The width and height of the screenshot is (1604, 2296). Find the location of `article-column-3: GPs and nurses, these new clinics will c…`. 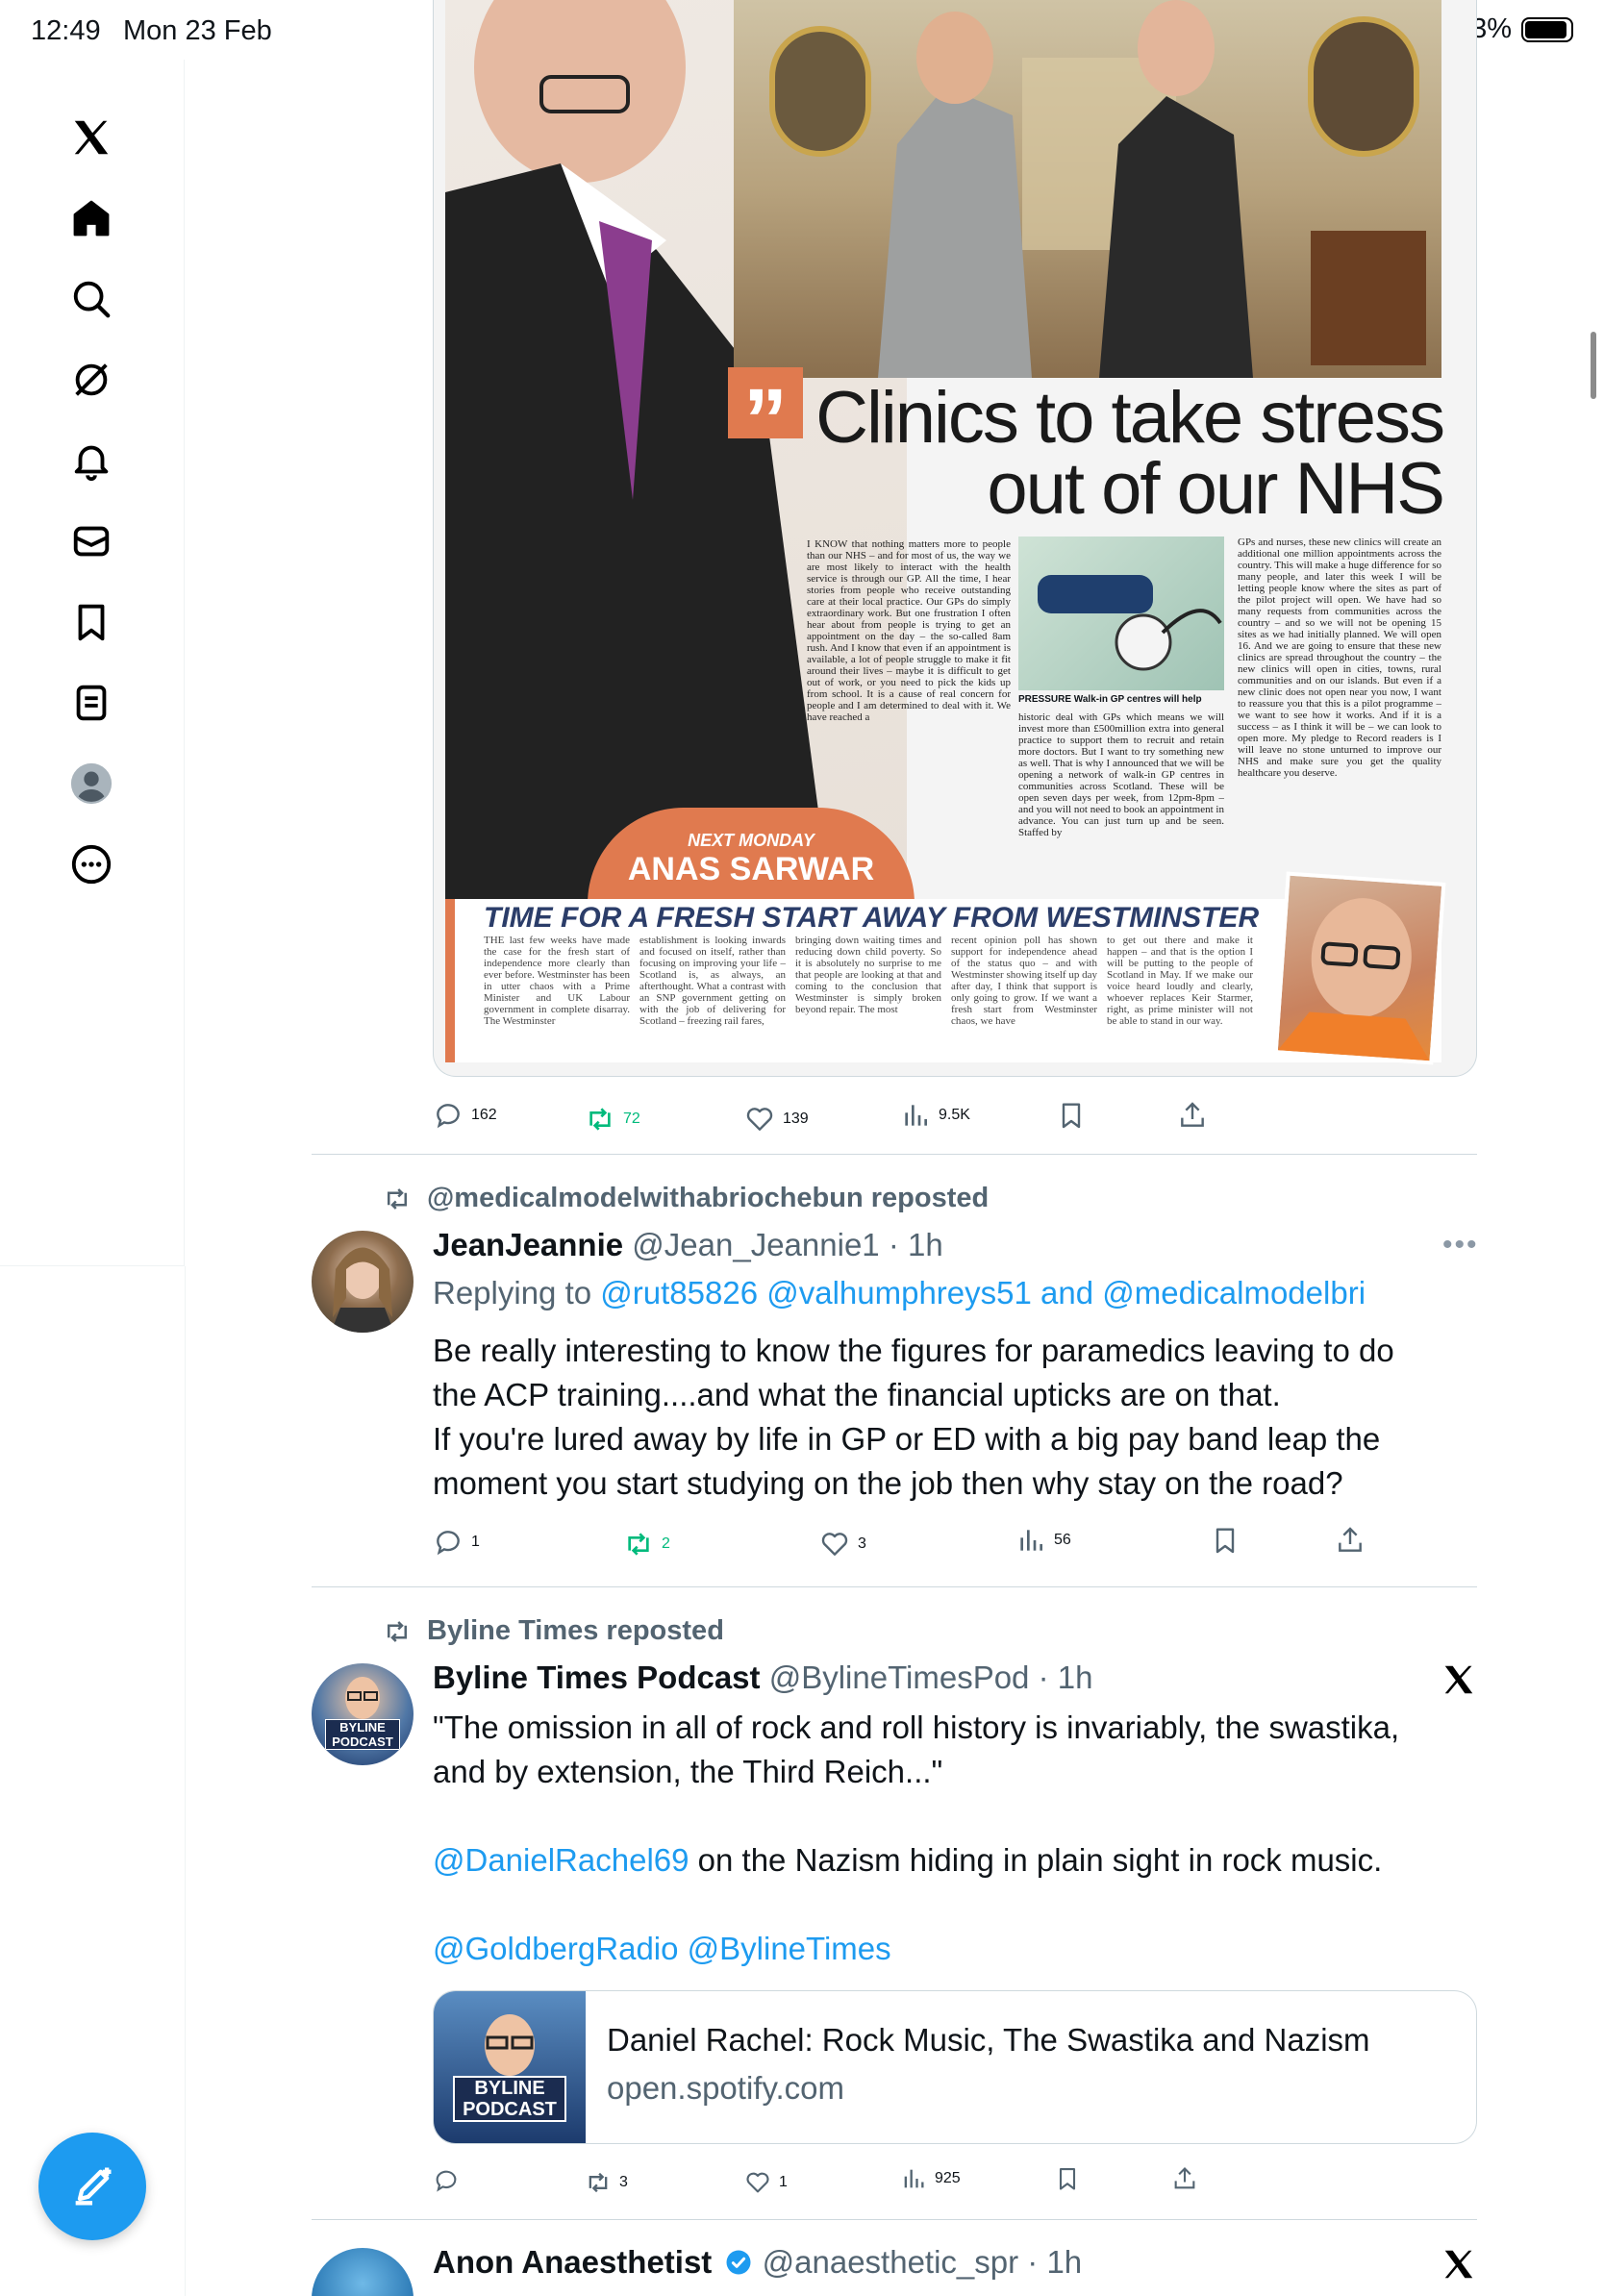

article-column-3: GPs and nurses, these new clinics will c… is located at coordinates (1339, 658).